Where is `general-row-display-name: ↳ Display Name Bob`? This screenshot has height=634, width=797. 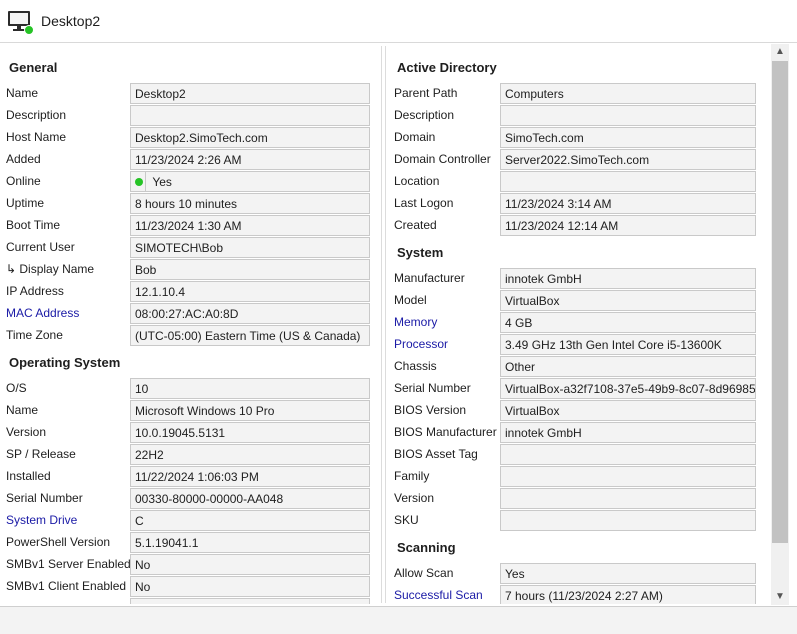 general-row-display-name: ↳ Display Name Bob is located at coordinates (190, 270).